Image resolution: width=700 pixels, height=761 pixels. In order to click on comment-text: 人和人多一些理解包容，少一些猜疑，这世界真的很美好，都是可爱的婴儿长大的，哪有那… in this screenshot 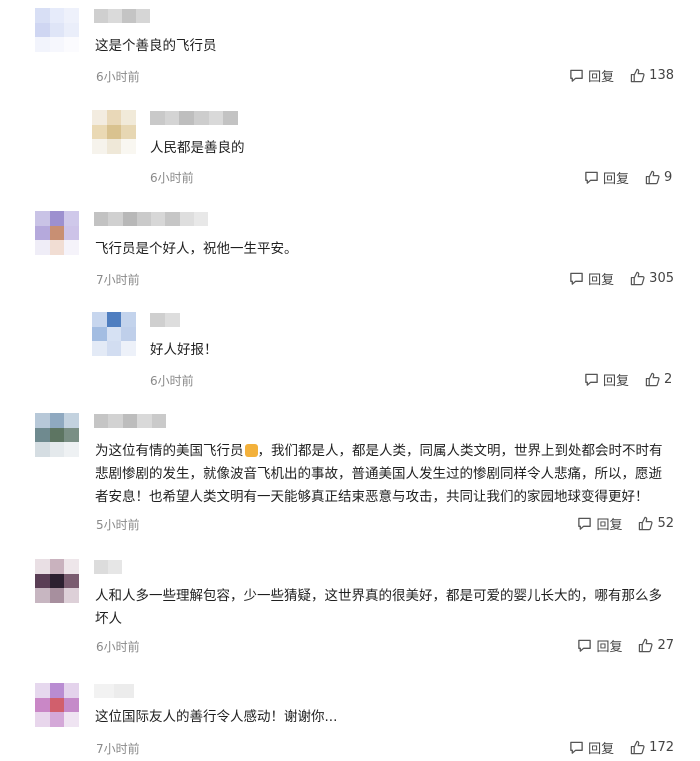, I will do `click(385, 608)`.